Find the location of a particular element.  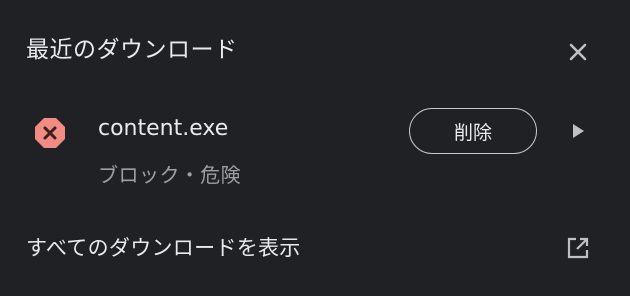

open-downloads-page-button is located at coordinates (578, 248).